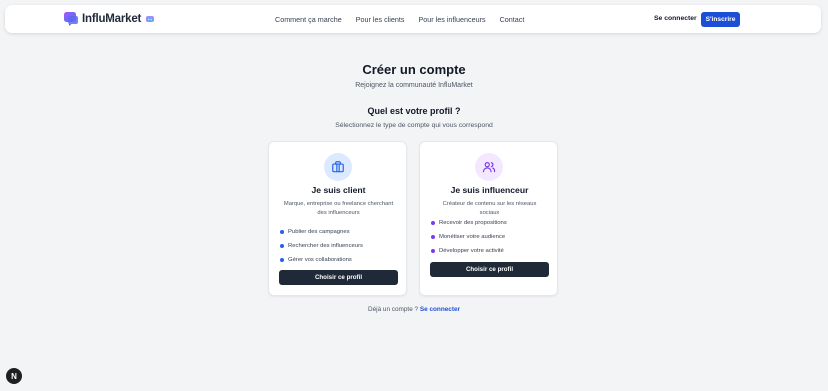 The width and height of the screenshot is (828, 391). I want to click on profile-question: Quel est votre profil ?, so click(414, 111).